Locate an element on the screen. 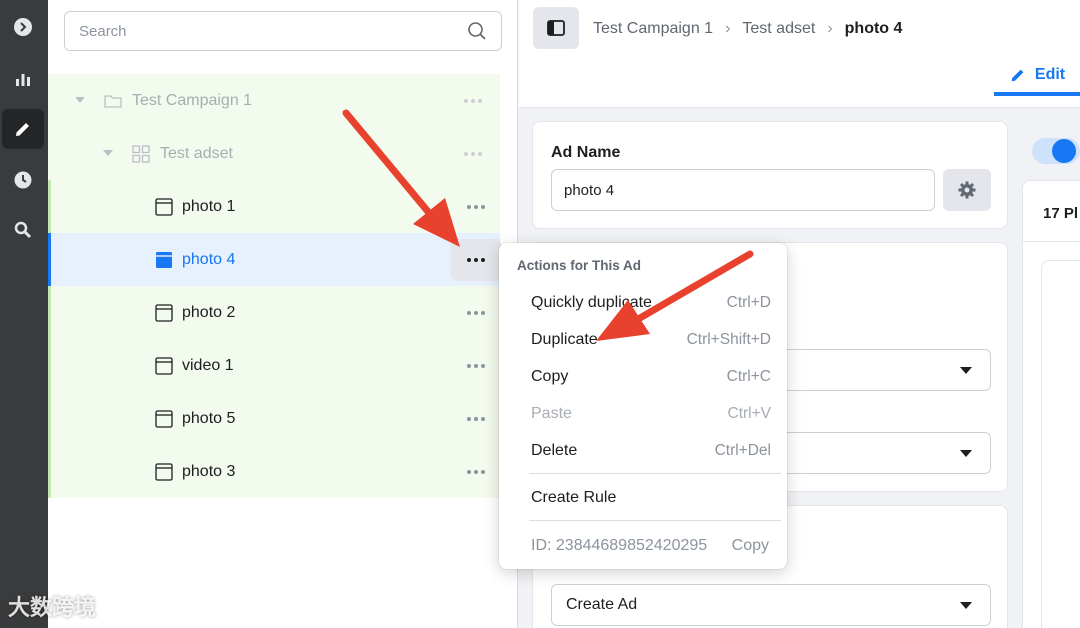  folder-icon is located at coordinates (113, 101).